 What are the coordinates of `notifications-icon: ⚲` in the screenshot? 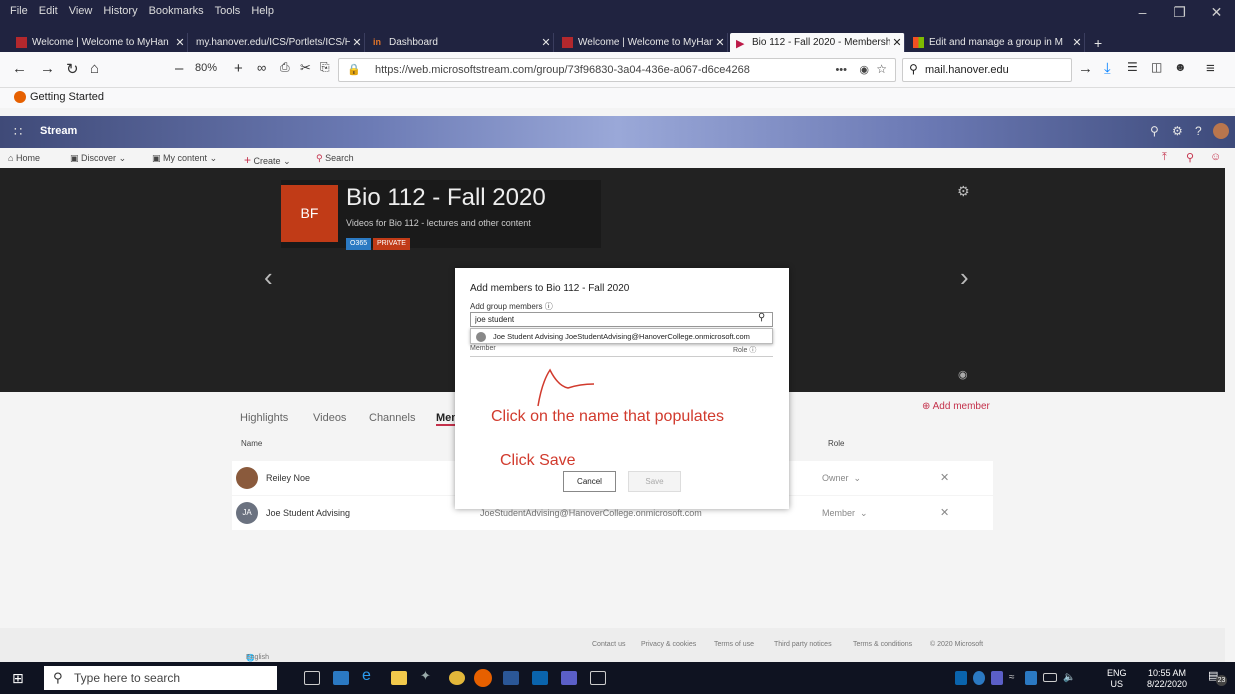 It's located at (1154, 131).